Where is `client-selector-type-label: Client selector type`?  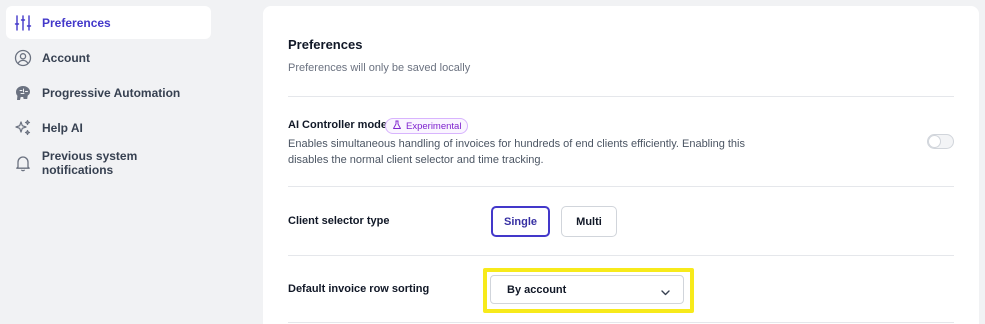
client-selector-type-label: Client selector type is located at coordinates (339, 221).